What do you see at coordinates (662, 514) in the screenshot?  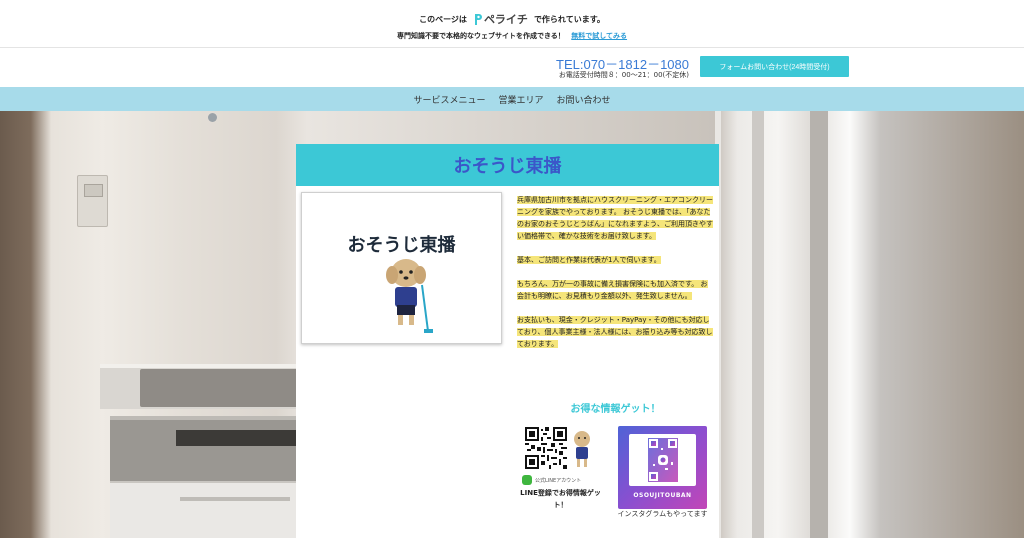 I see `instagram-caption: インスタグラムもやってます` at bounding box center [662, 514].